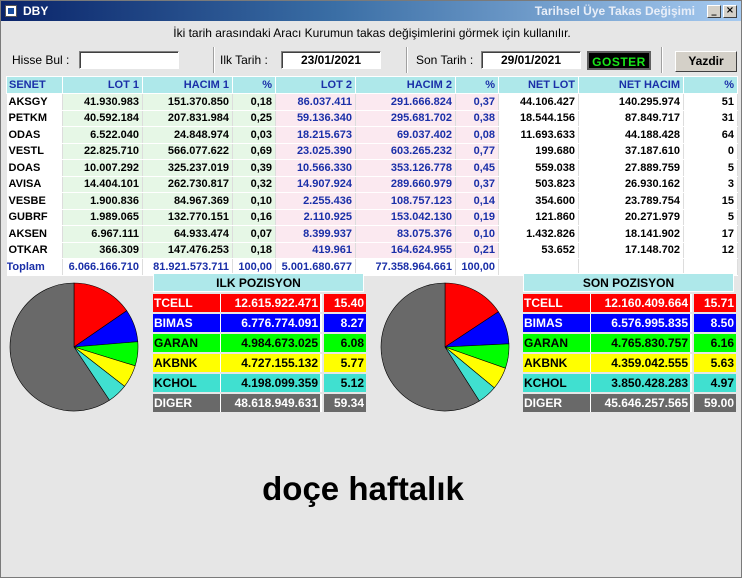 This screenshot has width=742, height=578. I want to click on pozisyon-name: KCHOL, so click(187, 383).